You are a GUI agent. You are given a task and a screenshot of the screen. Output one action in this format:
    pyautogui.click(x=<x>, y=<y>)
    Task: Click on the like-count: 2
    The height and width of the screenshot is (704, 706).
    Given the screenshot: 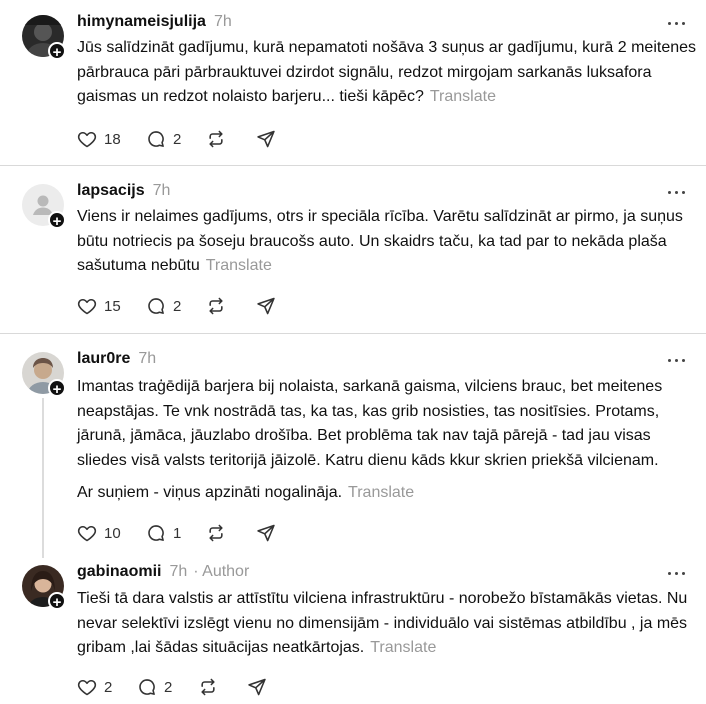 What is the action you would take?
    pyautogui.click(x=108, y=687)
    